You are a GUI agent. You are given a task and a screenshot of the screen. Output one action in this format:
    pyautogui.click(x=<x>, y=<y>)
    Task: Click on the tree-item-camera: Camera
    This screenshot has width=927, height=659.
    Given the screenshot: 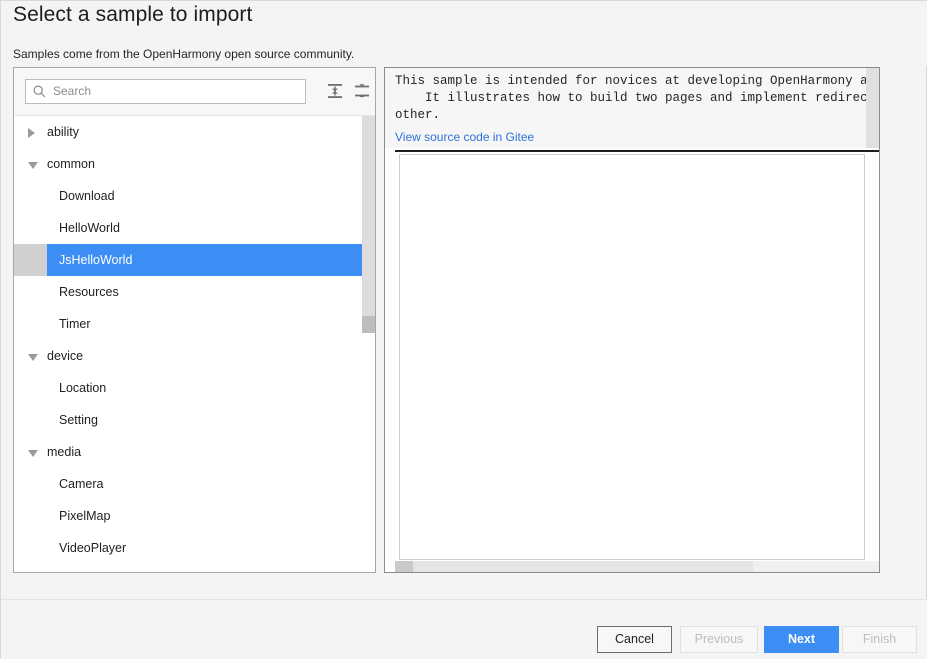 What is the action you would take?
    pyautogui.click(x=194, y=484)
    